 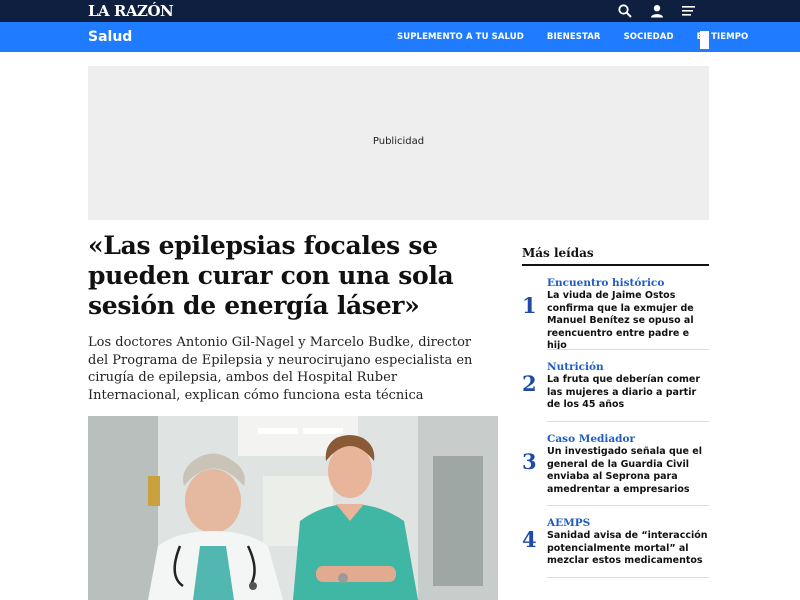 What do you see at coordinates (529, 383) in the screenshot?
I see `most-read-number: 2` at bounding box center [529, 383].